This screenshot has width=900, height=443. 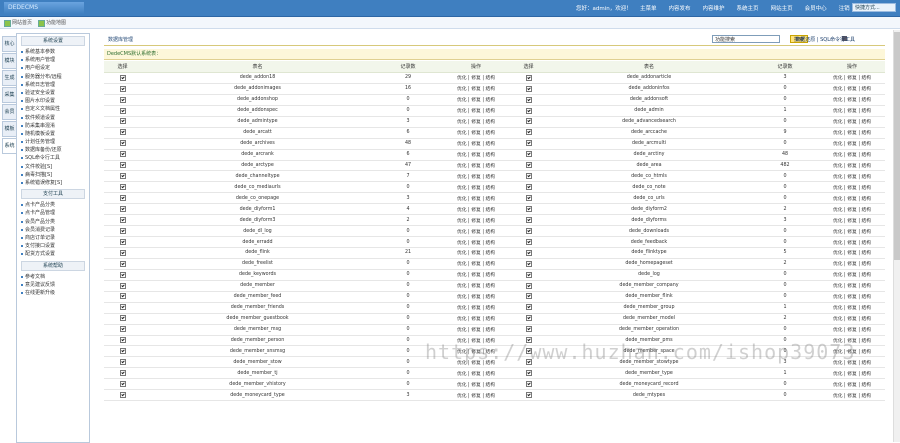 What do you see at coordinates (53, 134) in the screenshot?
I see `sidebar-item: 随机模板设置` at bounding box center [53, 134].